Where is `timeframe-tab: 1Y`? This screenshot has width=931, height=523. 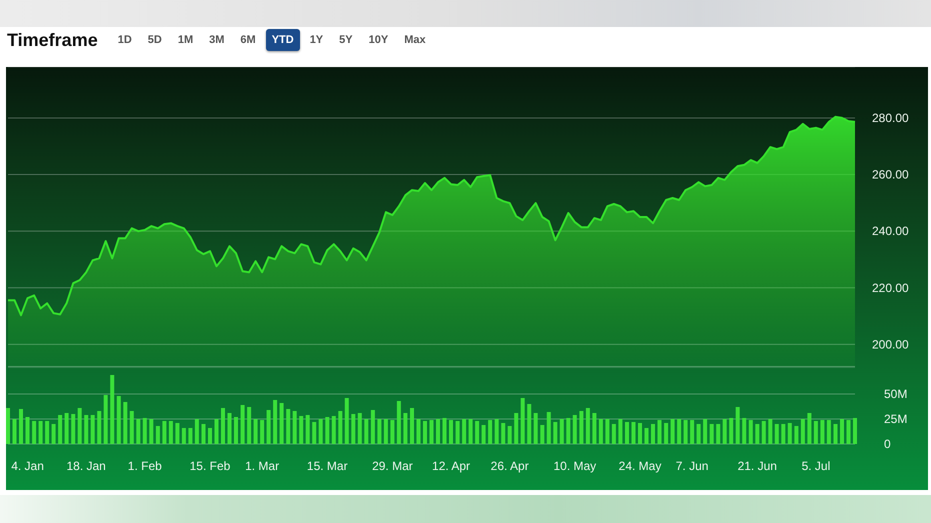
timeframe-tab: 1Y is located at coordinates (317, 40).